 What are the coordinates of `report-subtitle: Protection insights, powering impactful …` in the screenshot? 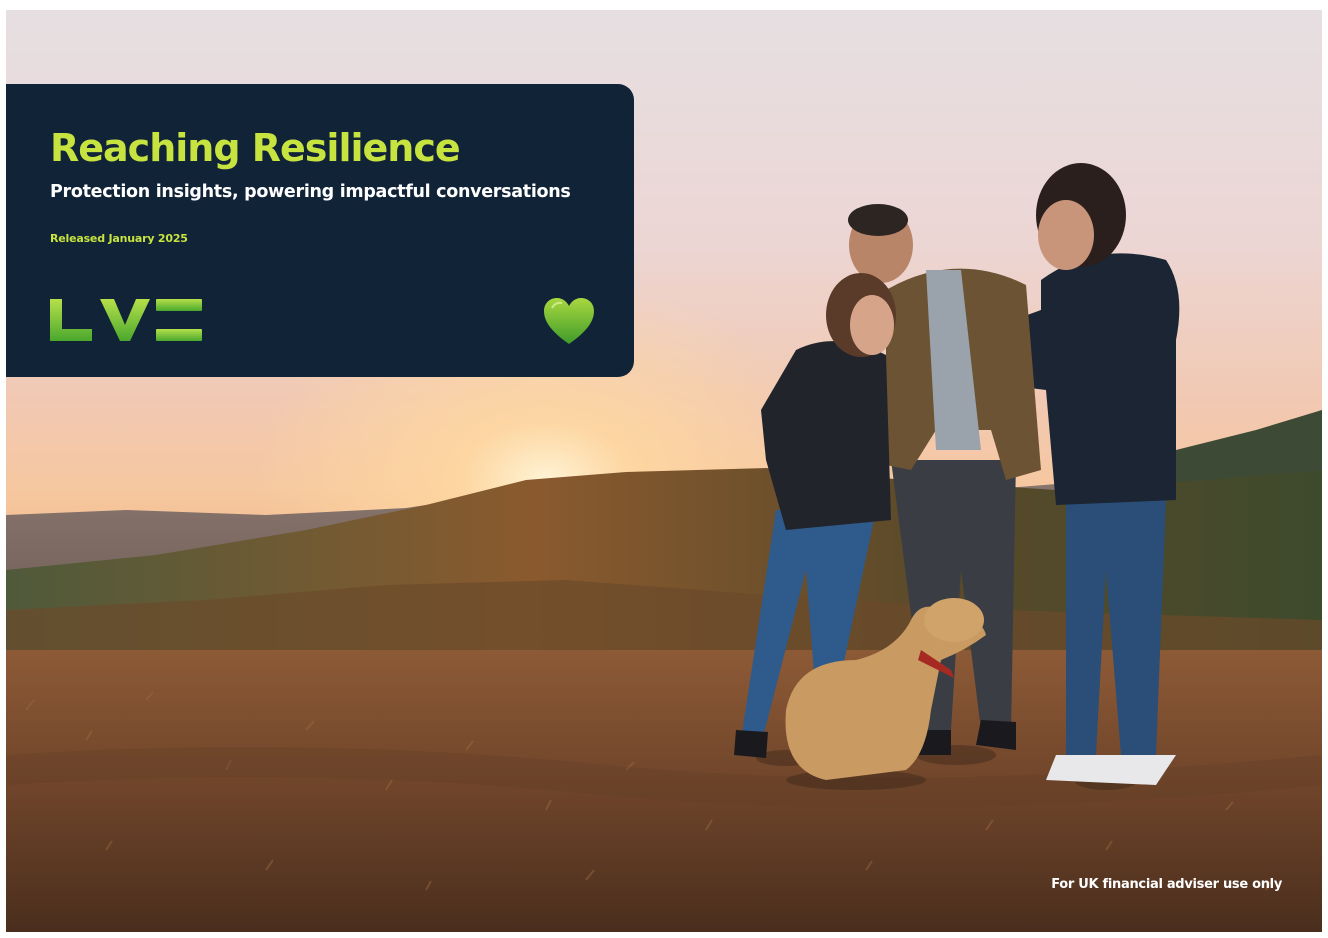 It's located at (310, 192).